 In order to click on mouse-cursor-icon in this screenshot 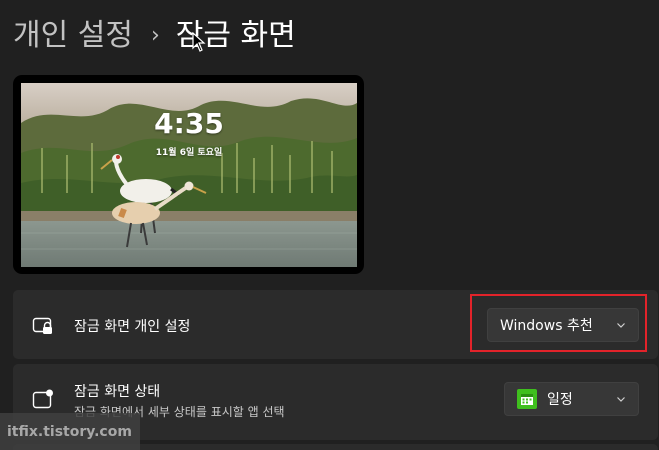, I will do `click(199, 42)`.